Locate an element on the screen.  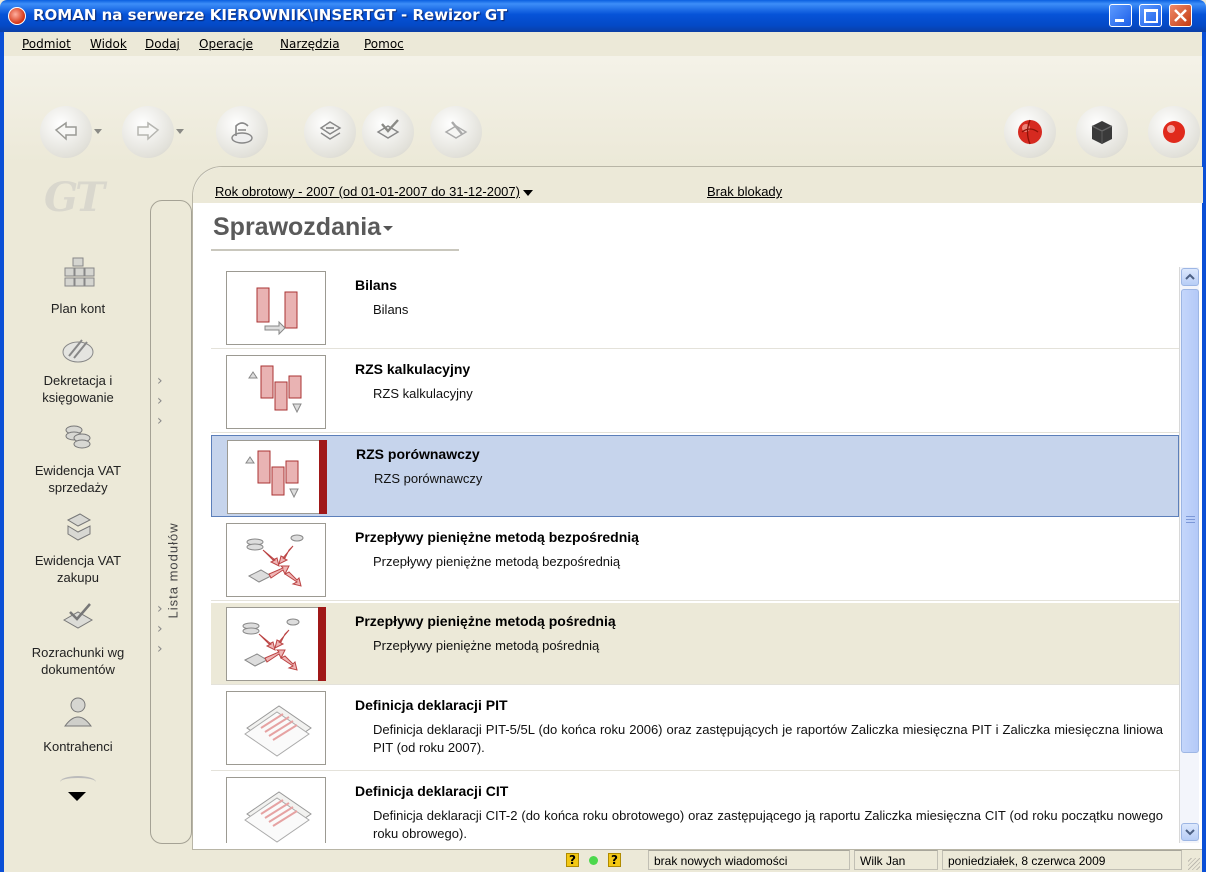
page-title-menu: Sprawozdania is located at coordinates (303, 227).